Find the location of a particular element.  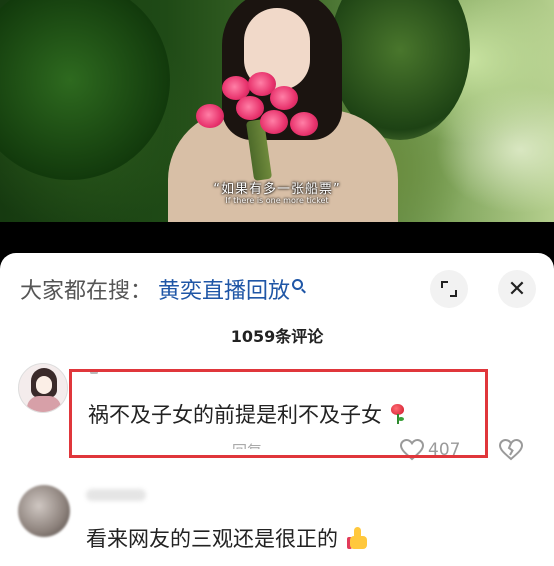

comment-text: 祸不及子女的前提是利不及子女 is located at coordinates (246, 414).